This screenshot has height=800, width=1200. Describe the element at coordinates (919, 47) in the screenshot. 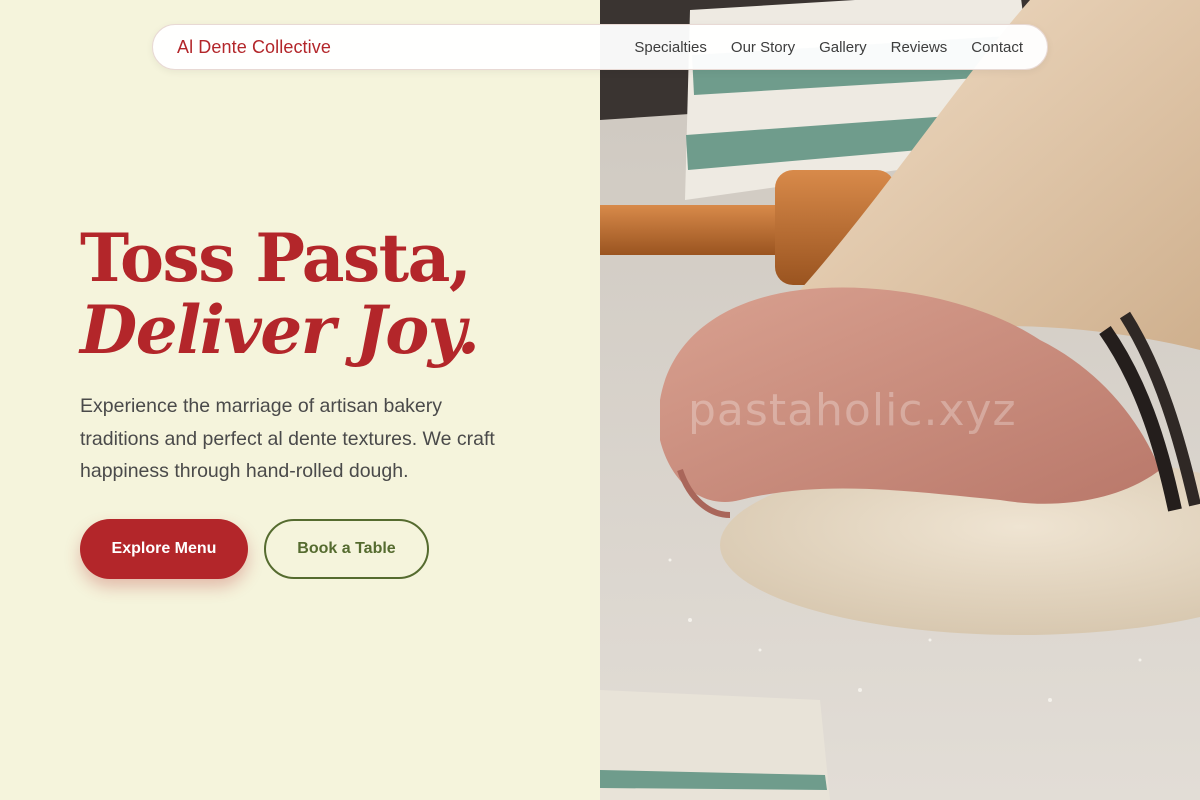

I see `nav-link-reviews: Reviews` at that location.